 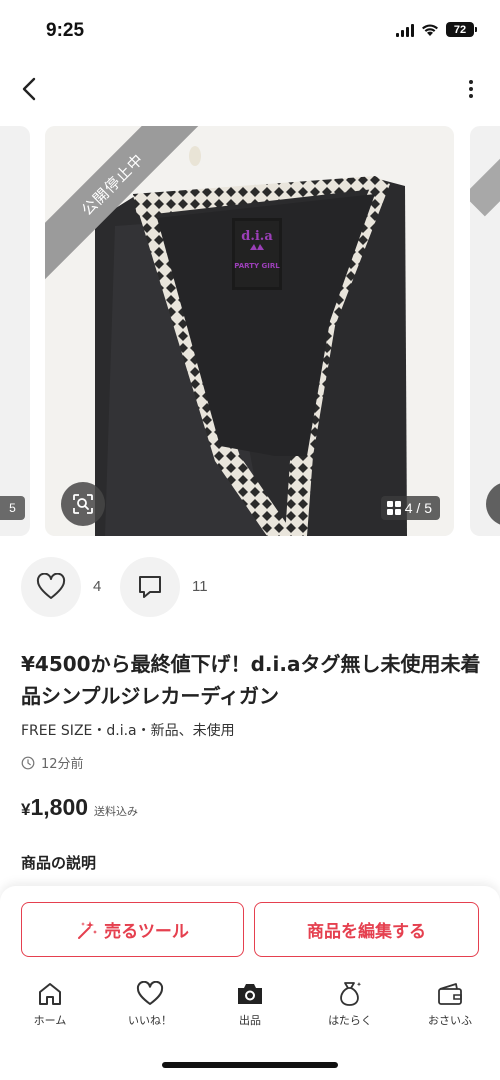 What do you see at coordinates (65, 30) in the screenshot?
I see `status-time: 9:25` at bounding box center [65, 30].